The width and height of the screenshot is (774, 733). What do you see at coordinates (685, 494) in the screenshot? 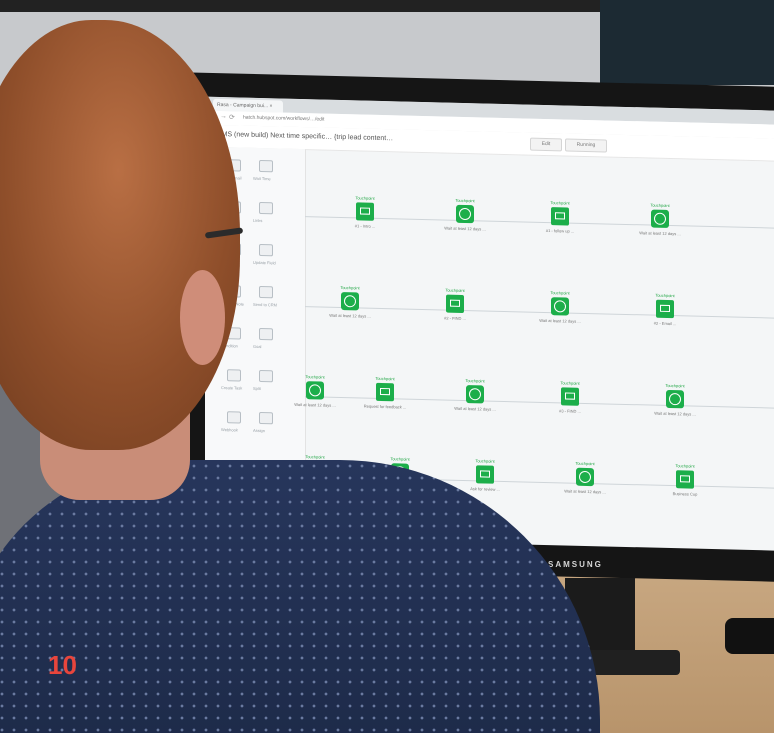
I see `node-text: Business Cup` at bounding box center [685, 494].